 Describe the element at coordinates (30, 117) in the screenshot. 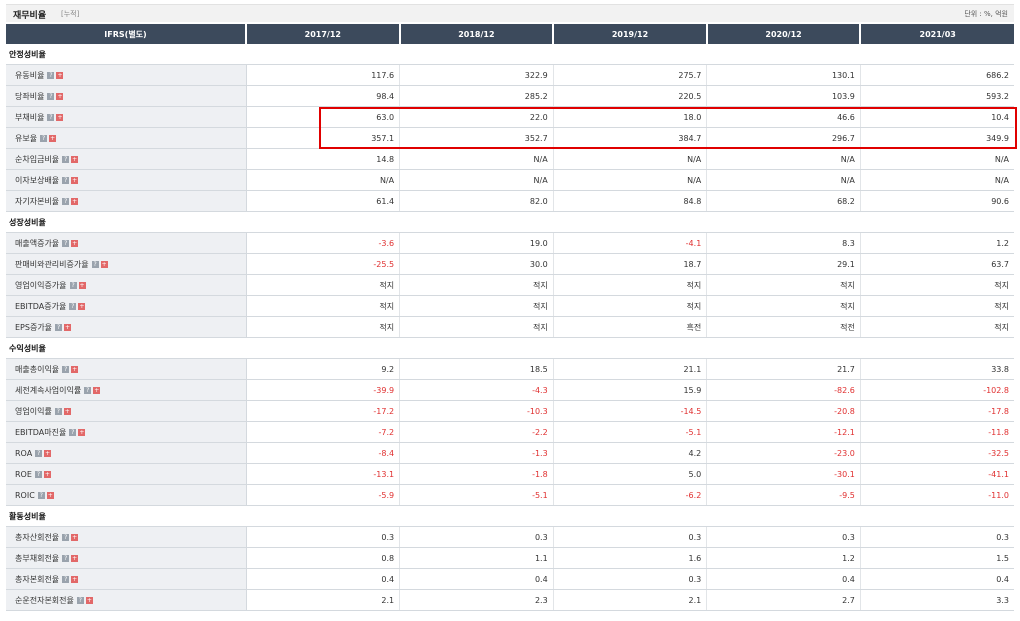

I see `row-label: 부채비율` at that location.